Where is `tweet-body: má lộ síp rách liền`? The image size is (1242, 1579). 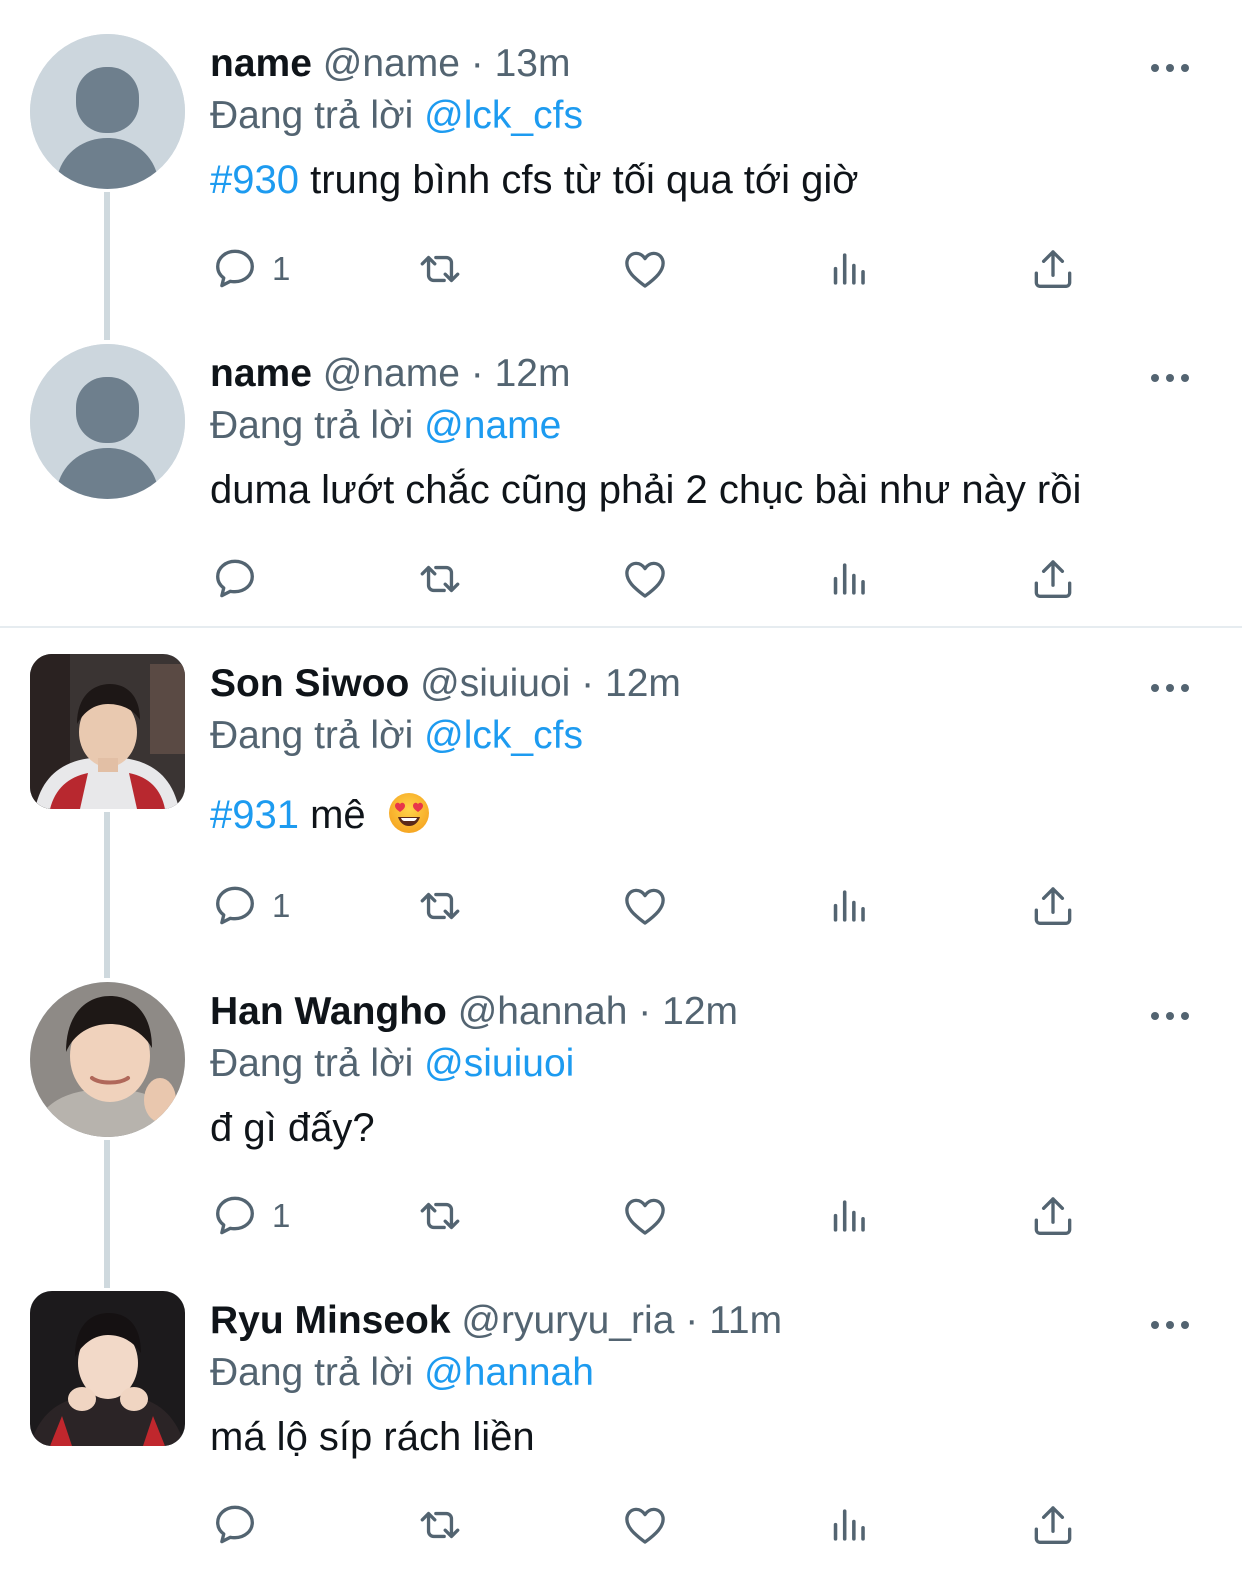 tweet-body: má lộ síp rách liền is located at coordinates (372, 1437).